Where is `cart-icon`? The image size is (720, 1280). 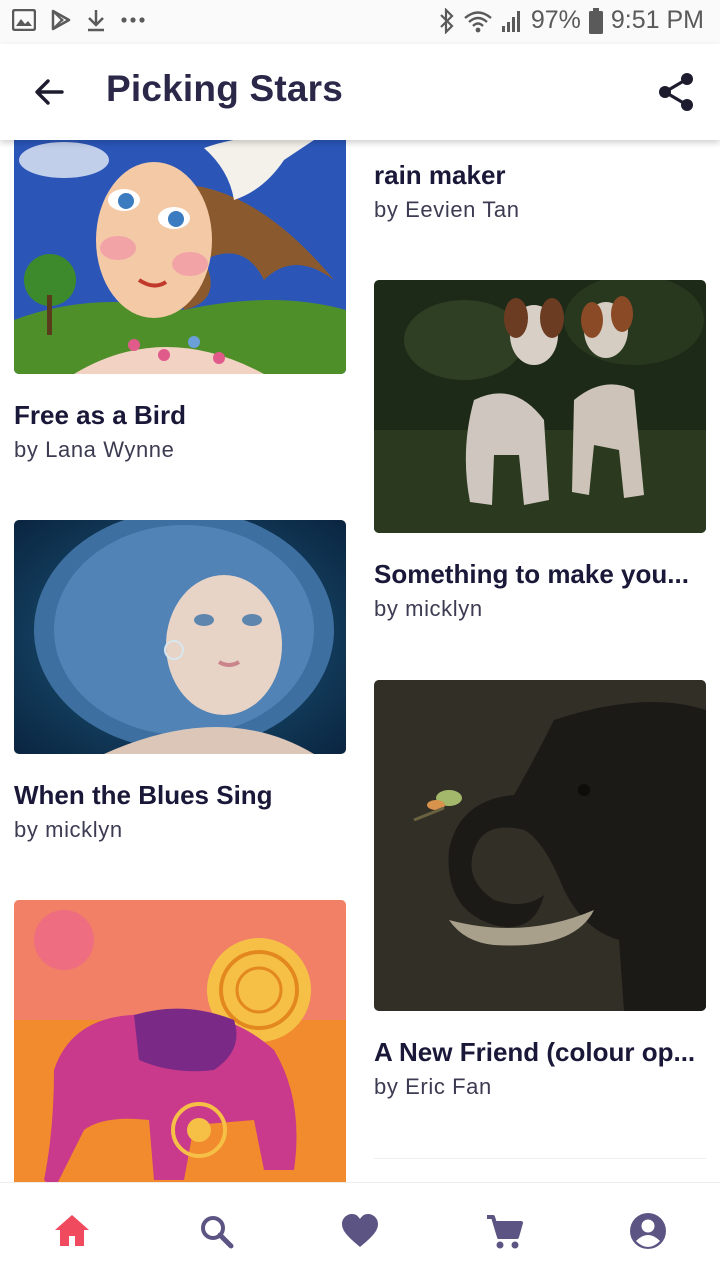
cart-icon is located at coordinates (505, 1232).